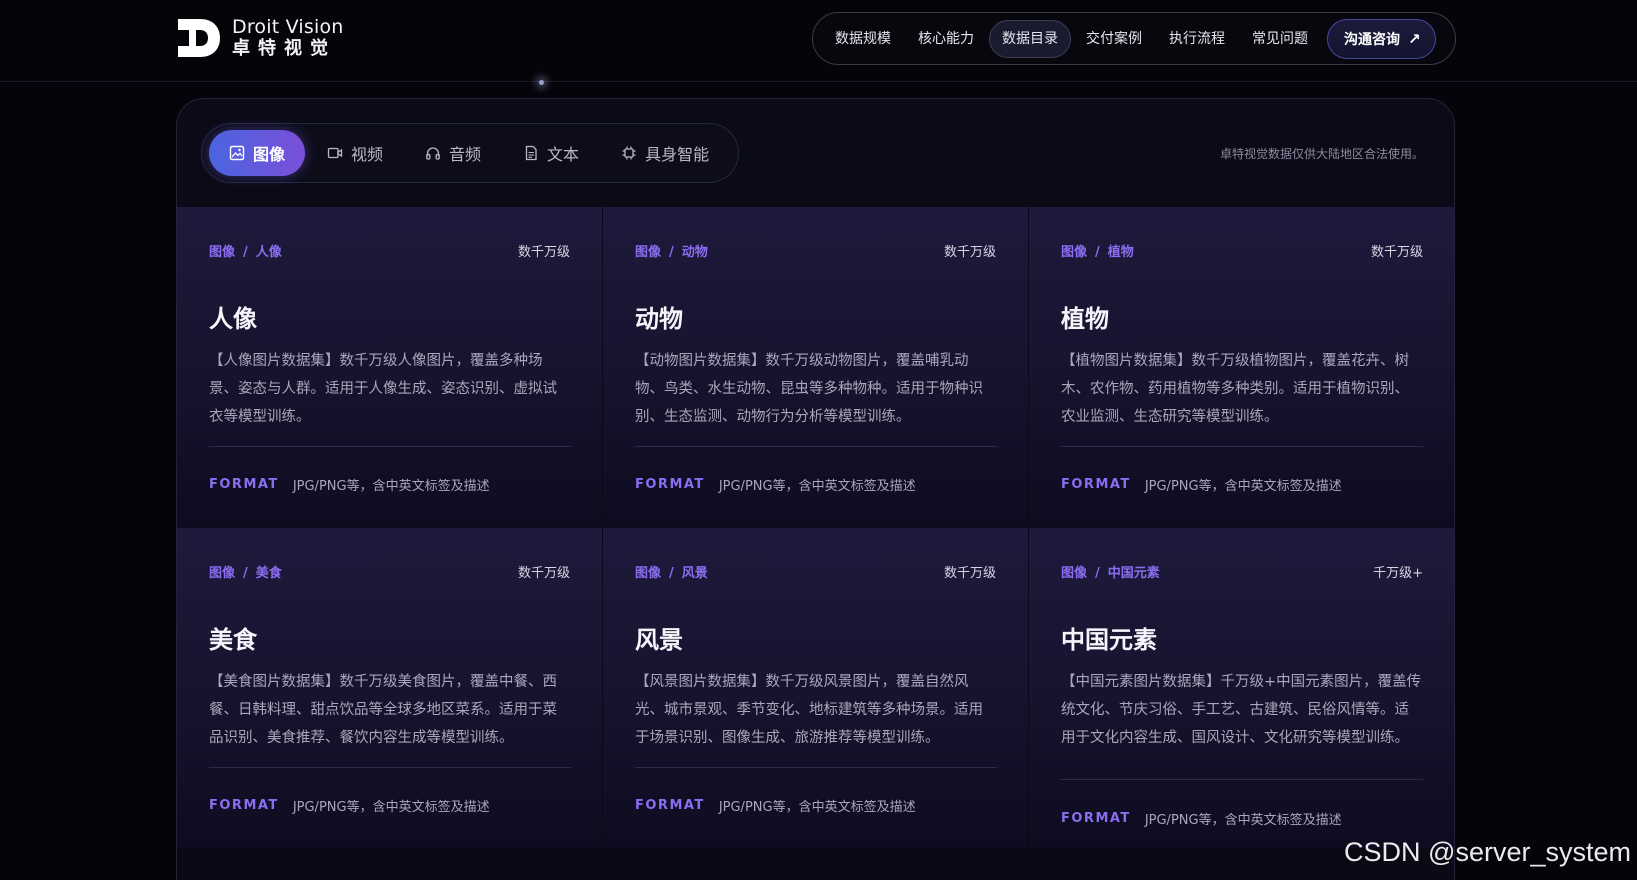 This screenshot has width=1637, height=880. Describe the element at coordinates (531, 153) in the screenshot. I see `document-icon` at that location.